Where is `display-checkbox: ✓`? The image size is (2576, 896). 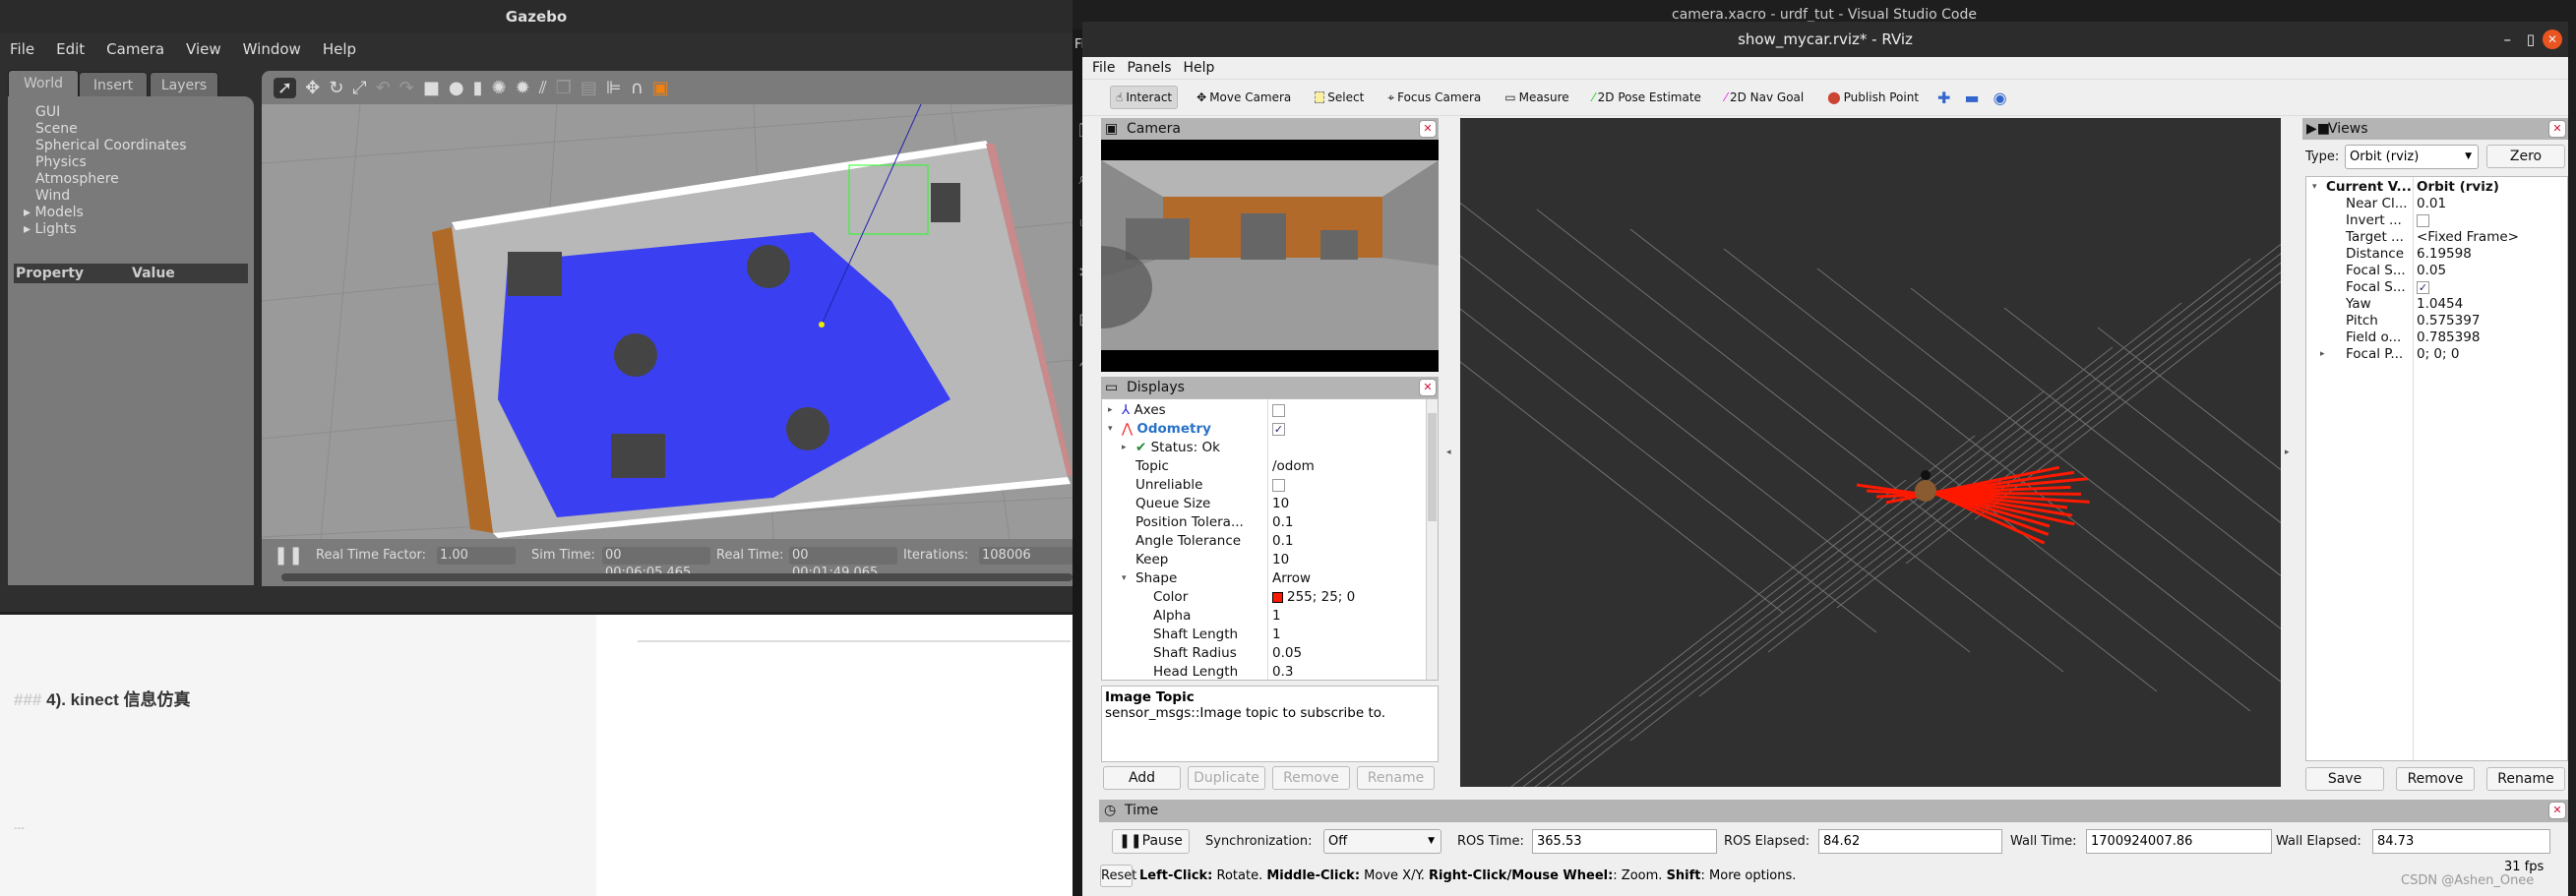 display-checkbox: ✓ is located at coordinates (1278, 429).